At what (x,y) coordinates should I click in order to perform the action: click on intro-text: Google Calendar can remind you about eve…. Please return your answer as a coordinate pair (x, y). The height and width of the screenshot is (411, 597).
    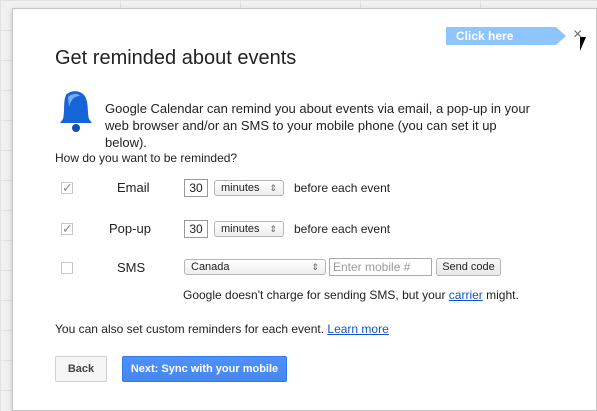
    Looking at the image, I should click on (317, 125).